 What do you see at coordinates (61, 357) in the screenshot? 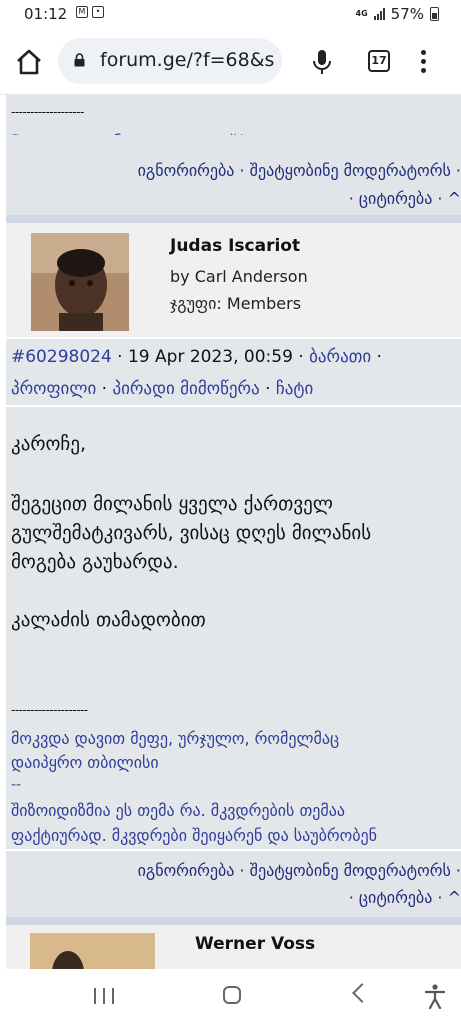
I see `post-id-link: #60298024` at bounding box center [61, 357].